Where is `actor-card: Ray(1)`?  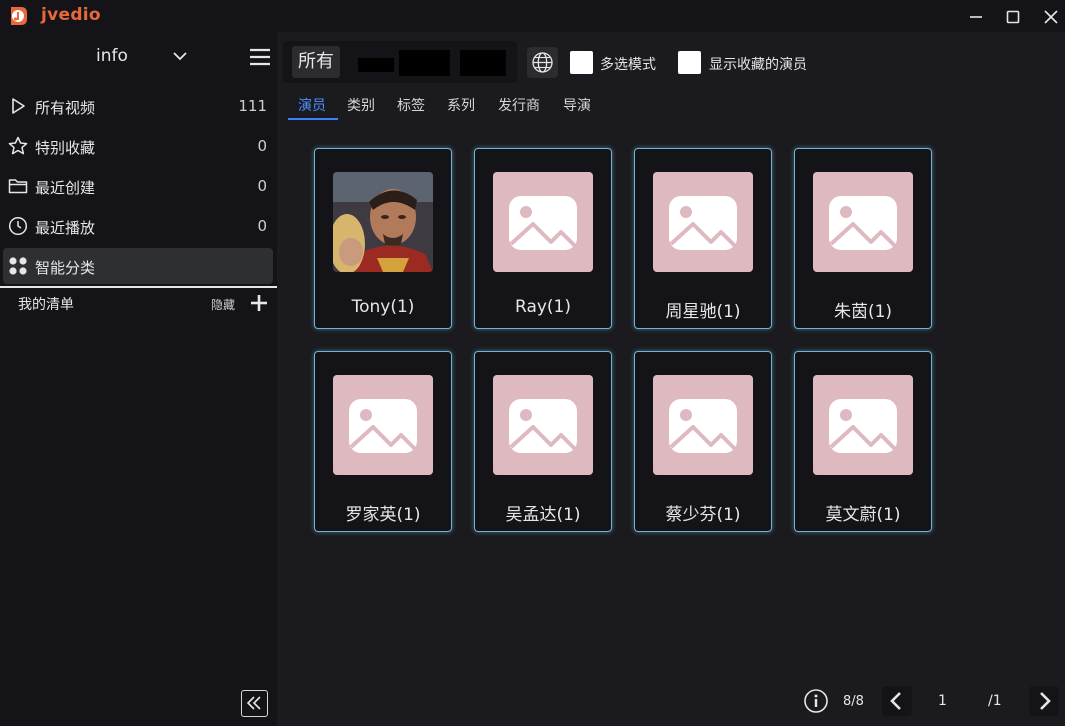
actor-card: Ray(1) is located at coordinates (543, 238).